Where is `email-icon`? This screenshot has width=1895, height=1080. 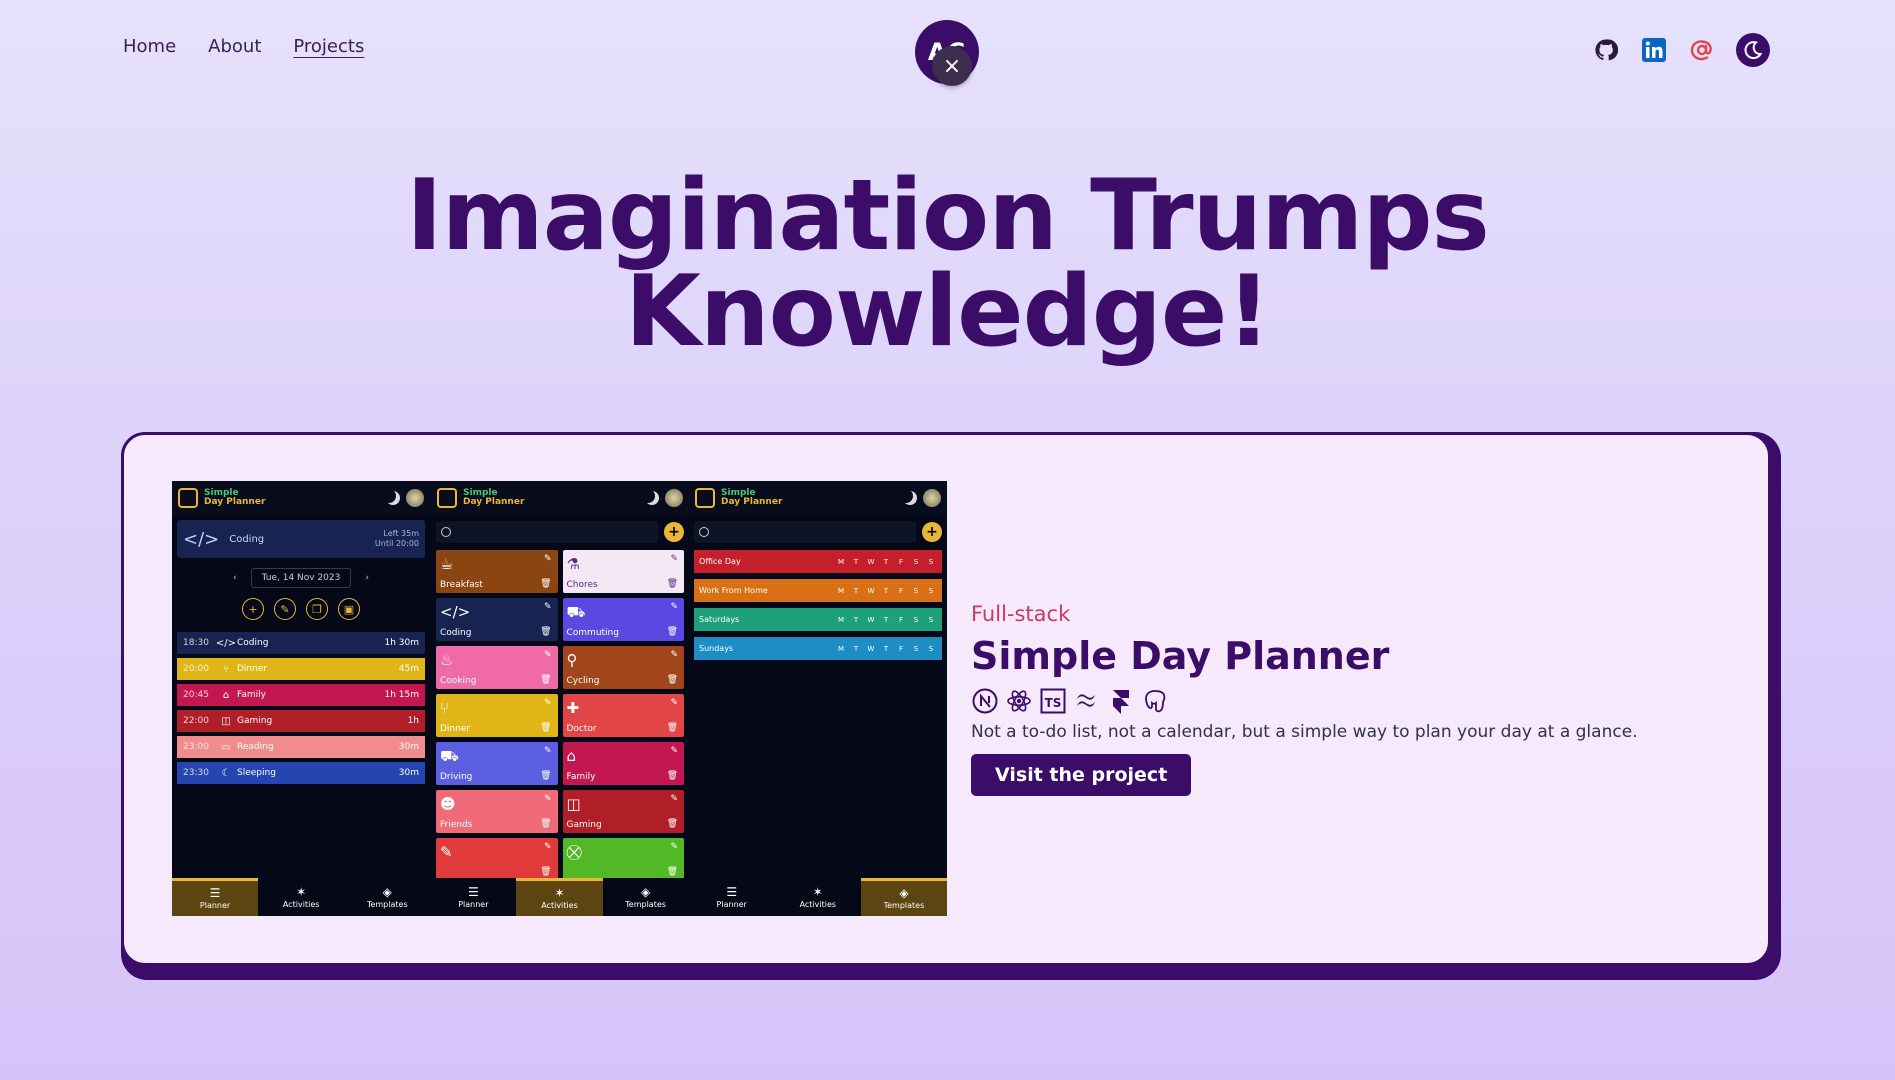 email-icon is located at coordinates (1702, 50).